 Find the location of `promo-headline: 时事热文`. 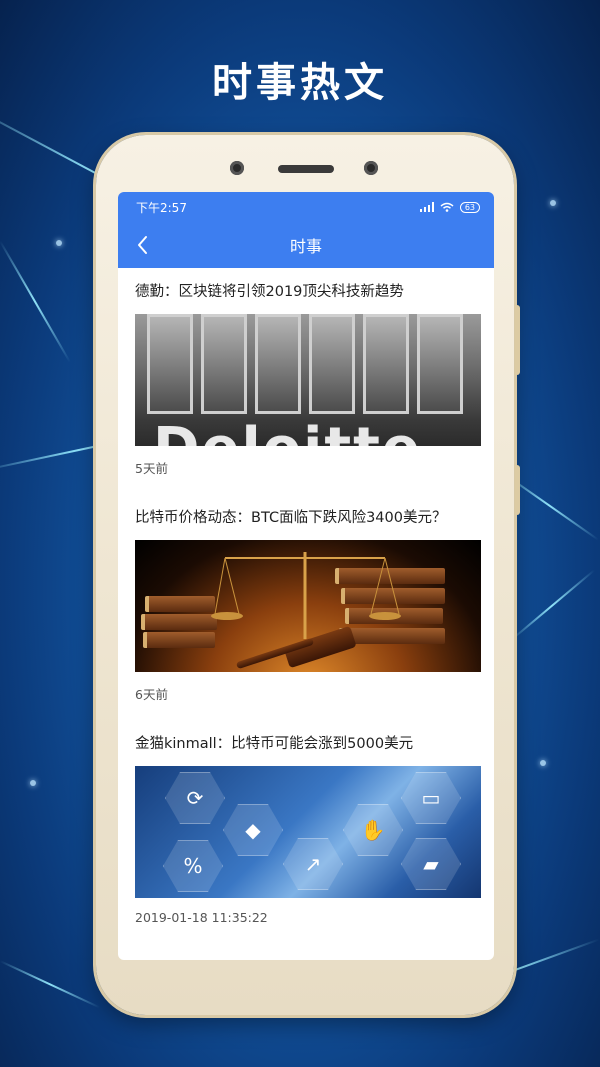

promo-headline: 时事热文 is located at coordinates (300, 83).